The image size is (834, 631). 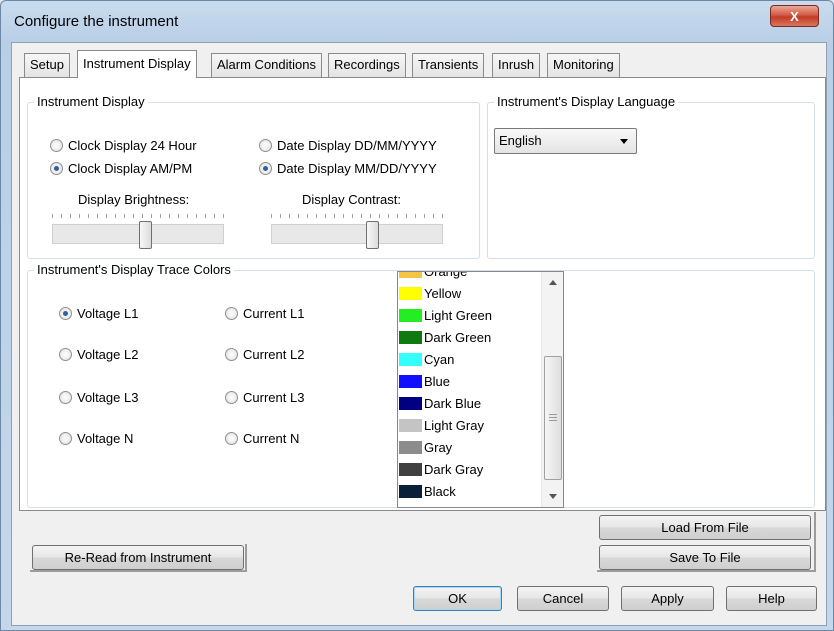 I want to click on tab-transients: Transients, so click(x=448, y=65).